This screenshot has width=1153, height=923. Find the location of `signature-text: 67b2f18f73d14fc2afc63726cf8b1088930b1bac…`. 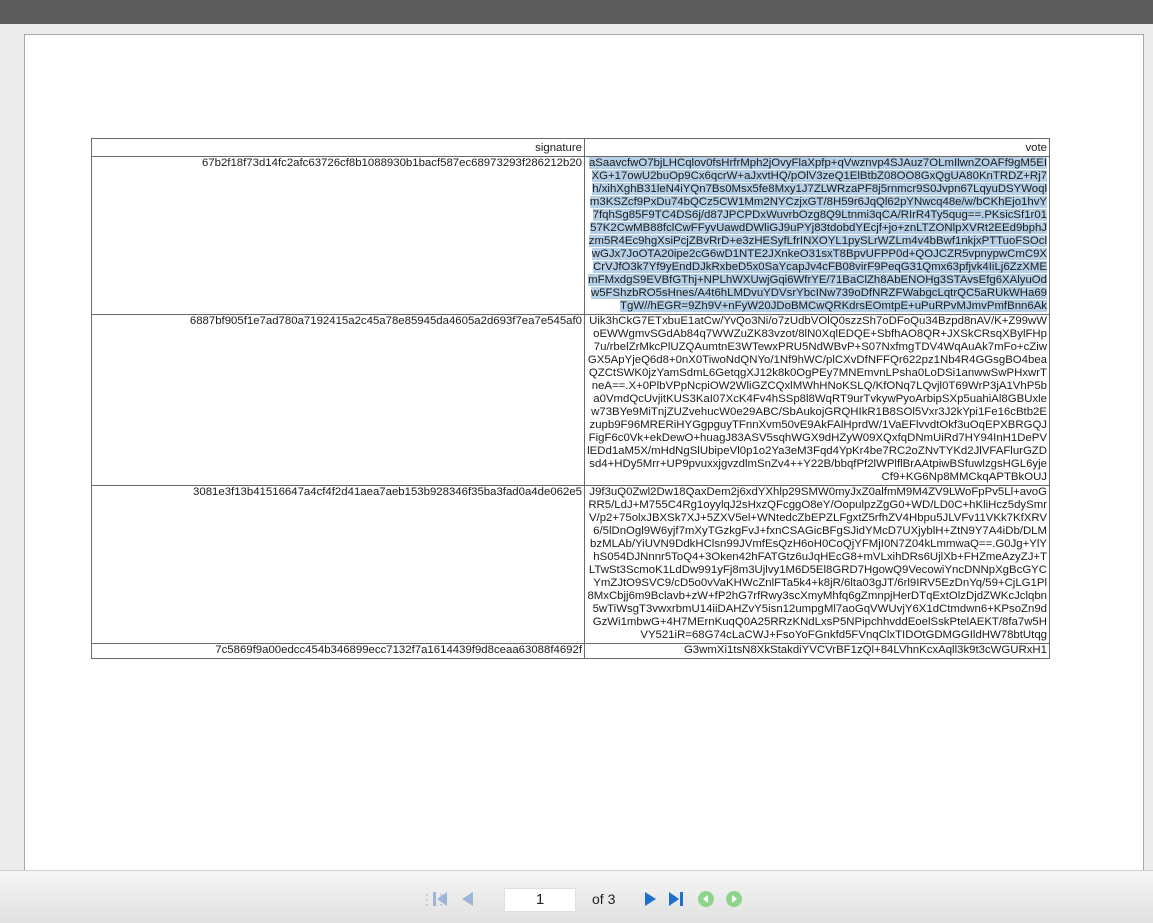

signature-text: 67b2f18f73d14fc2afc63726cf8b1088930b1bac… is located at coordinates (391, 163).